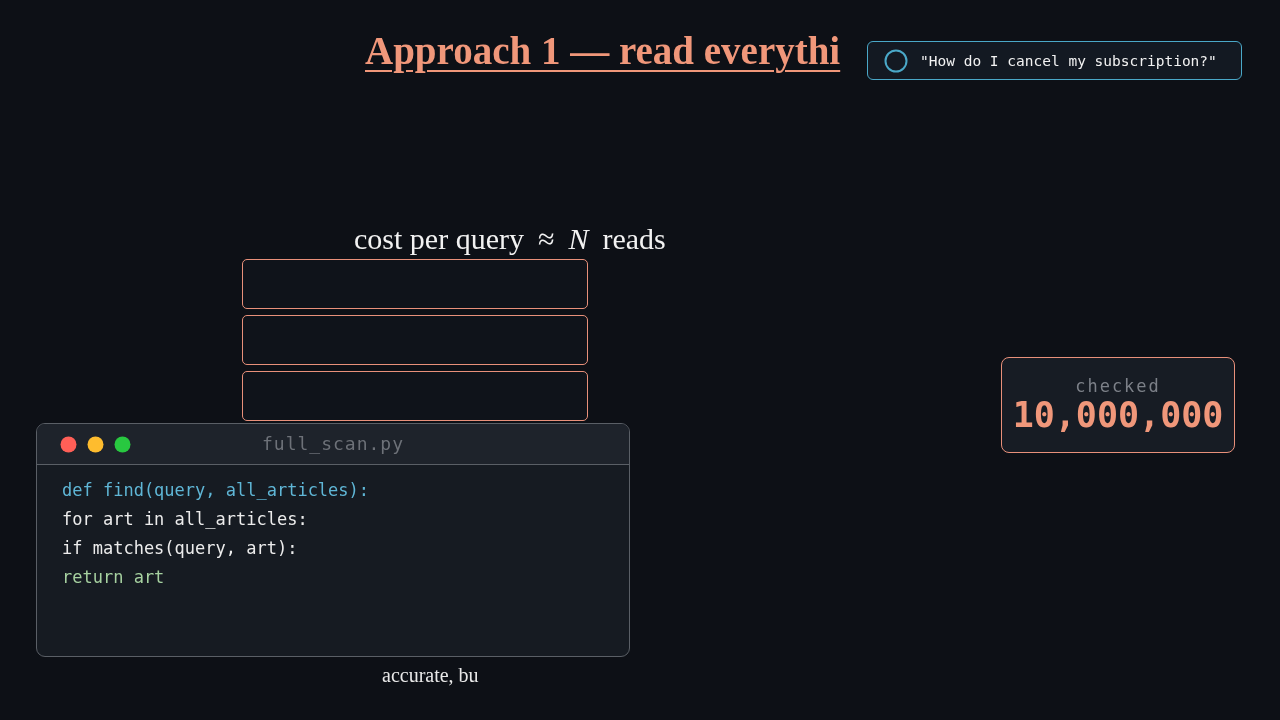 The image size is (1280, 720). I want to click on minimize-dot-icon, so click(95, 444).